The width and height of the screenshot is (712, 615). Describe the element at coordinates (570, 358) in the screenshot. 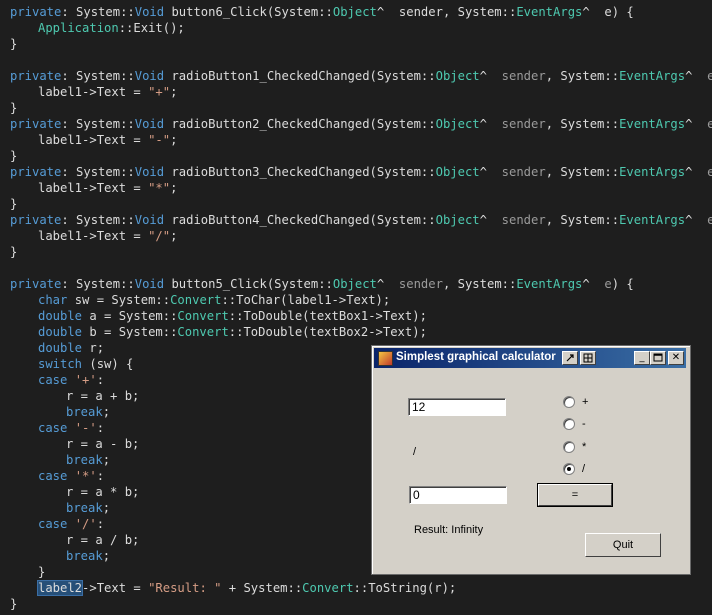

I see `pin-icon` at that location.